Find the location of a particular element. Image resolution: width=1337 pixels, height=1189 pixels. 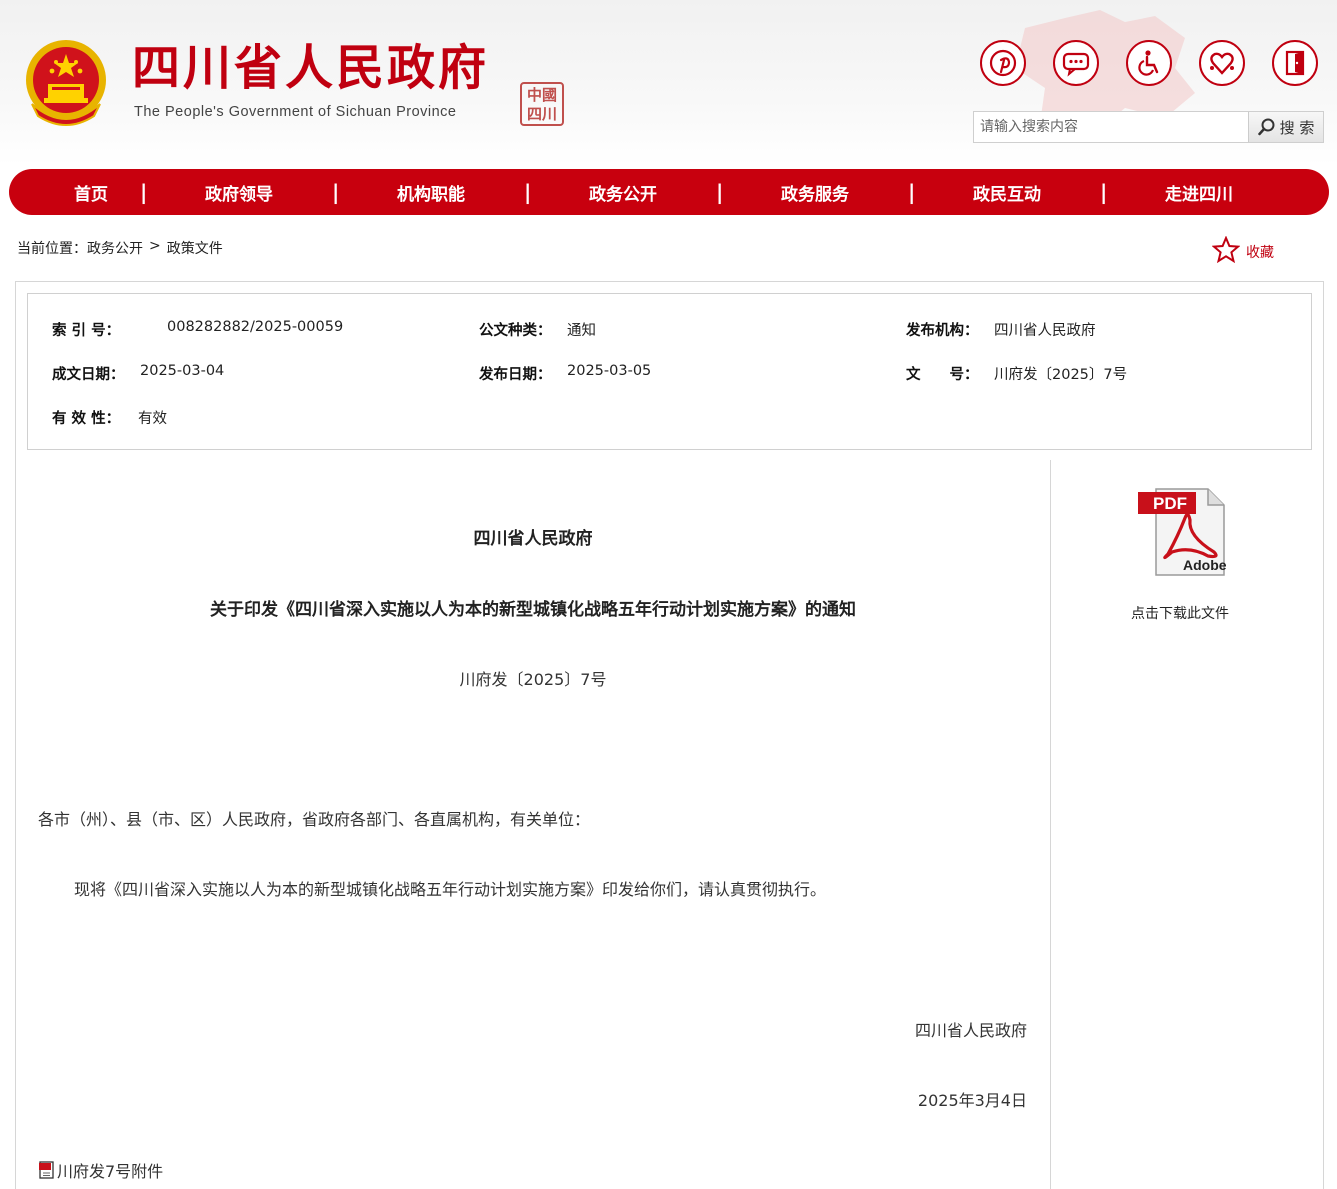

meta-index: 索 引 号： 008282882/2025-00059 is located at coordinates (197, 329).